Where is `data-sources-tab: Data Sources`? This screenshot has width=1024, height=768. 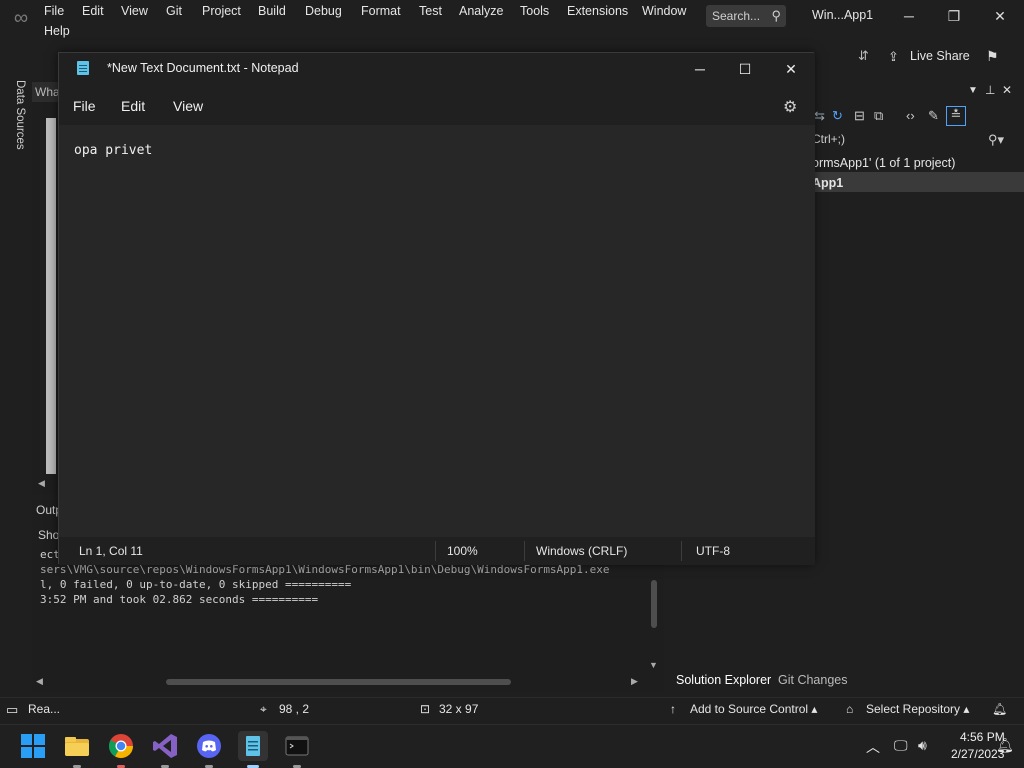
data-sources-tab: Data Sources is located at coordinates (15, 120).